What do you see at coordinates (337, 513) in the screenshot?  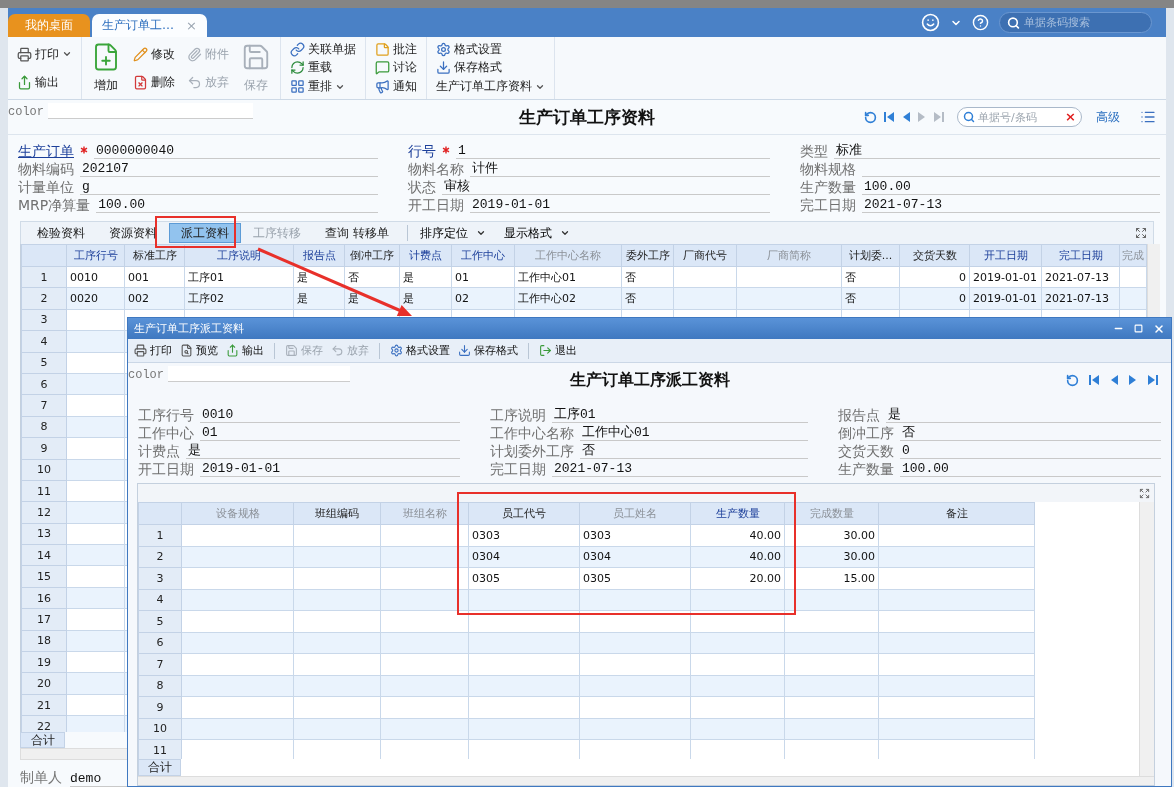 I see `column-header: 班组编码` at bounding box center [337, 513].